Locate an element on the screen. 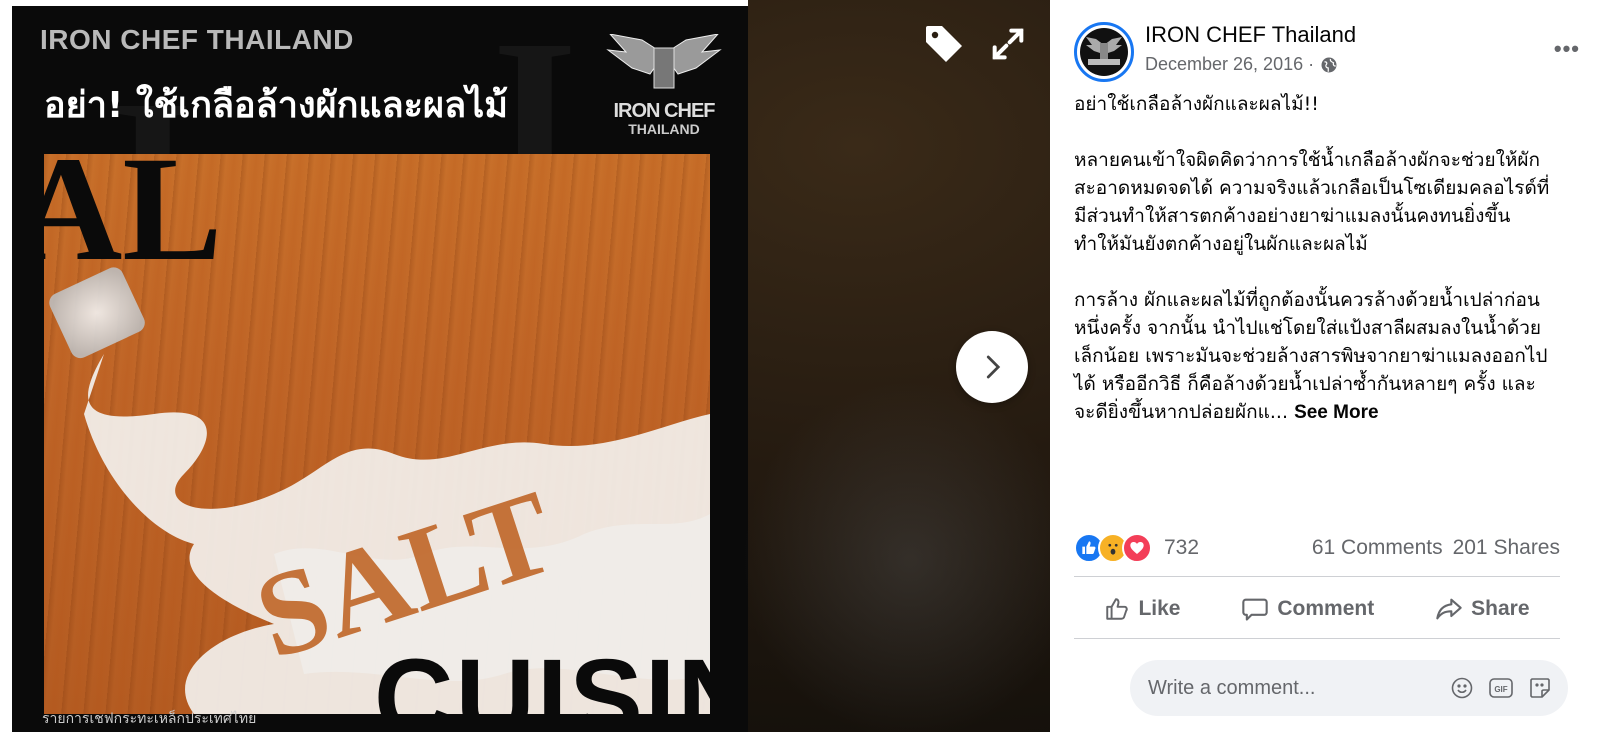  post-date: December 26, 2016 · is located at coordinates (1241, 64).